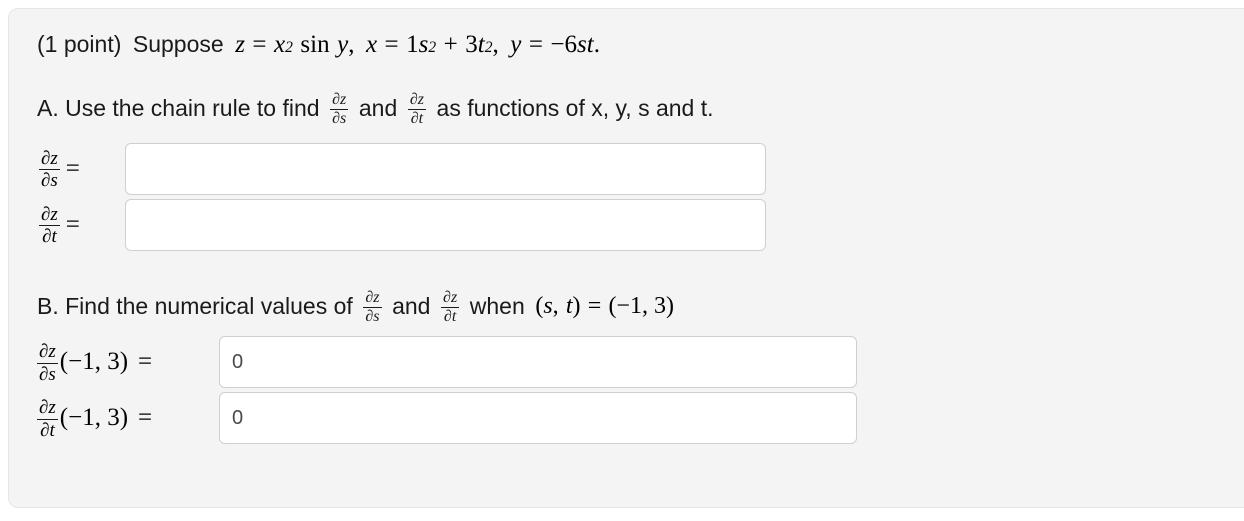  I want to click on part-b-answer-input-ds, so click(538, 362).